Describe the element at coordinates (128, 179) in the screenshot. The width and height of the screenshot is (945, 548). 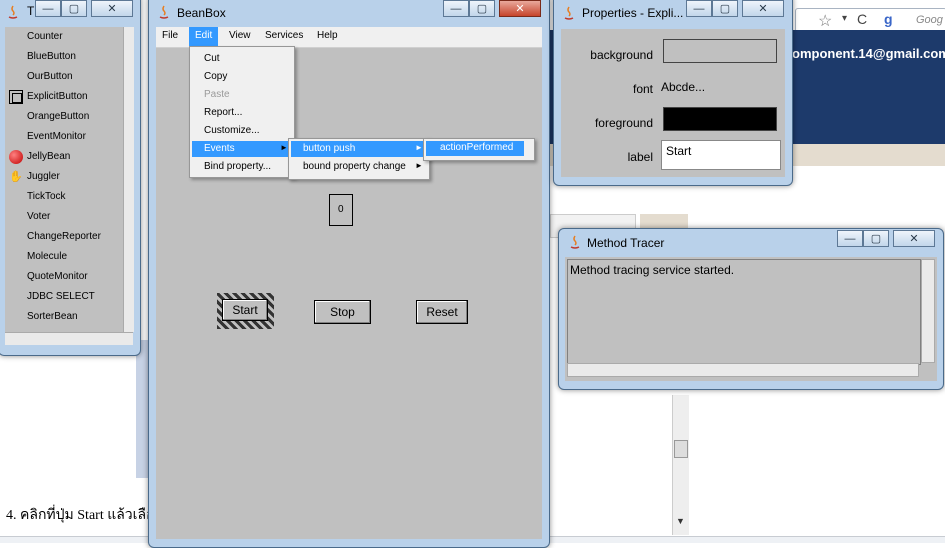
I see `toolbox-vscrollbar` at that location.